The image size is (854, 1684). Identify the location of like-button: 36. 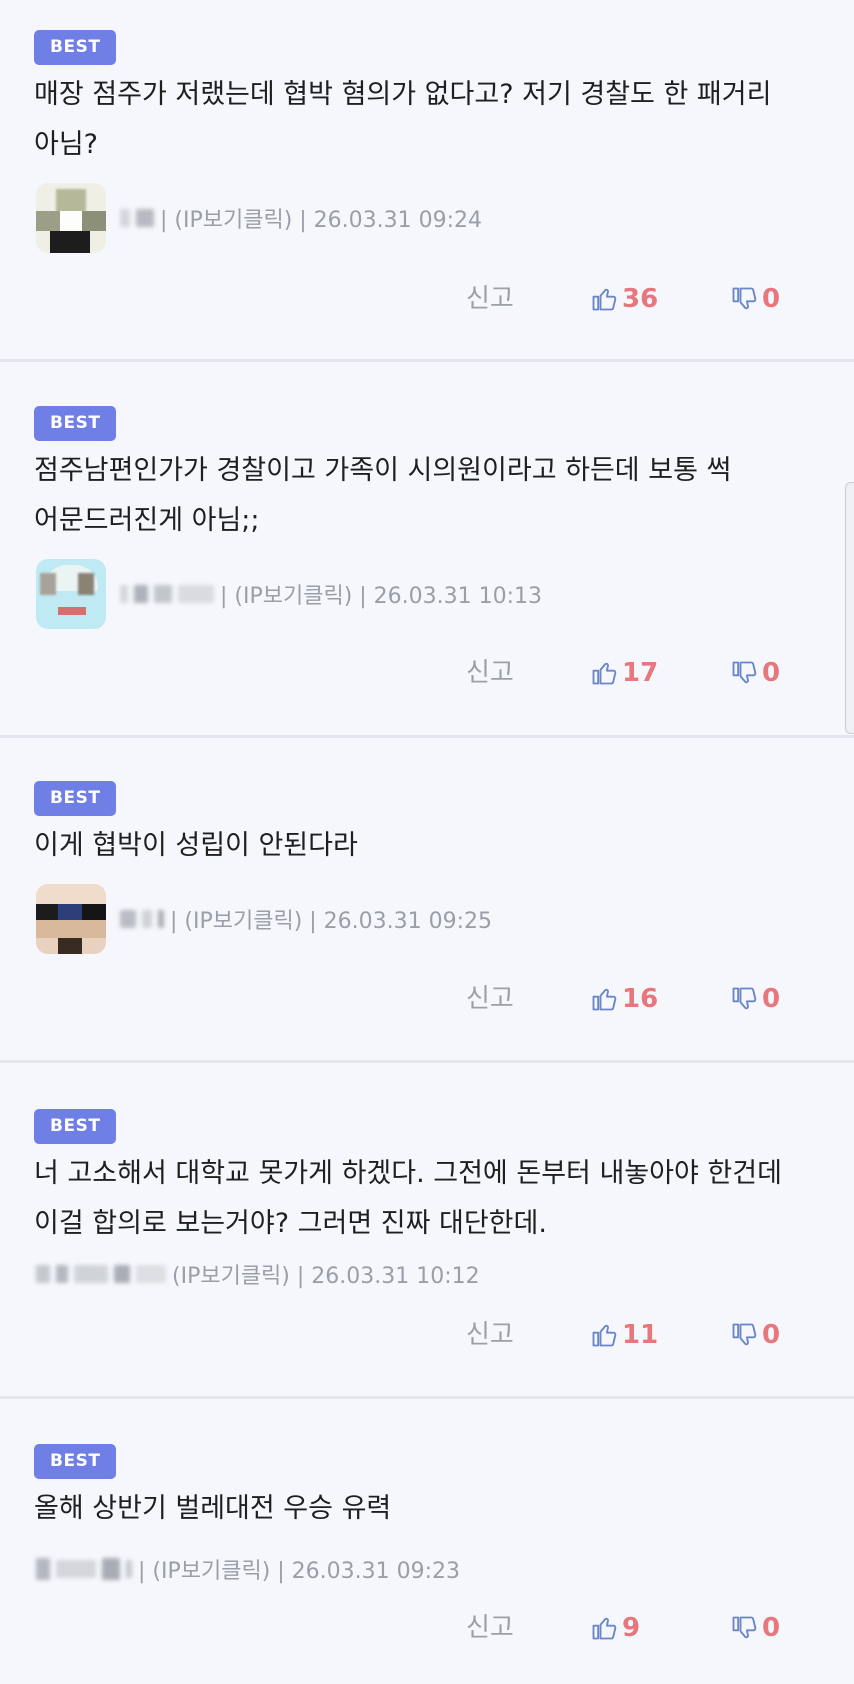
(624, 299).